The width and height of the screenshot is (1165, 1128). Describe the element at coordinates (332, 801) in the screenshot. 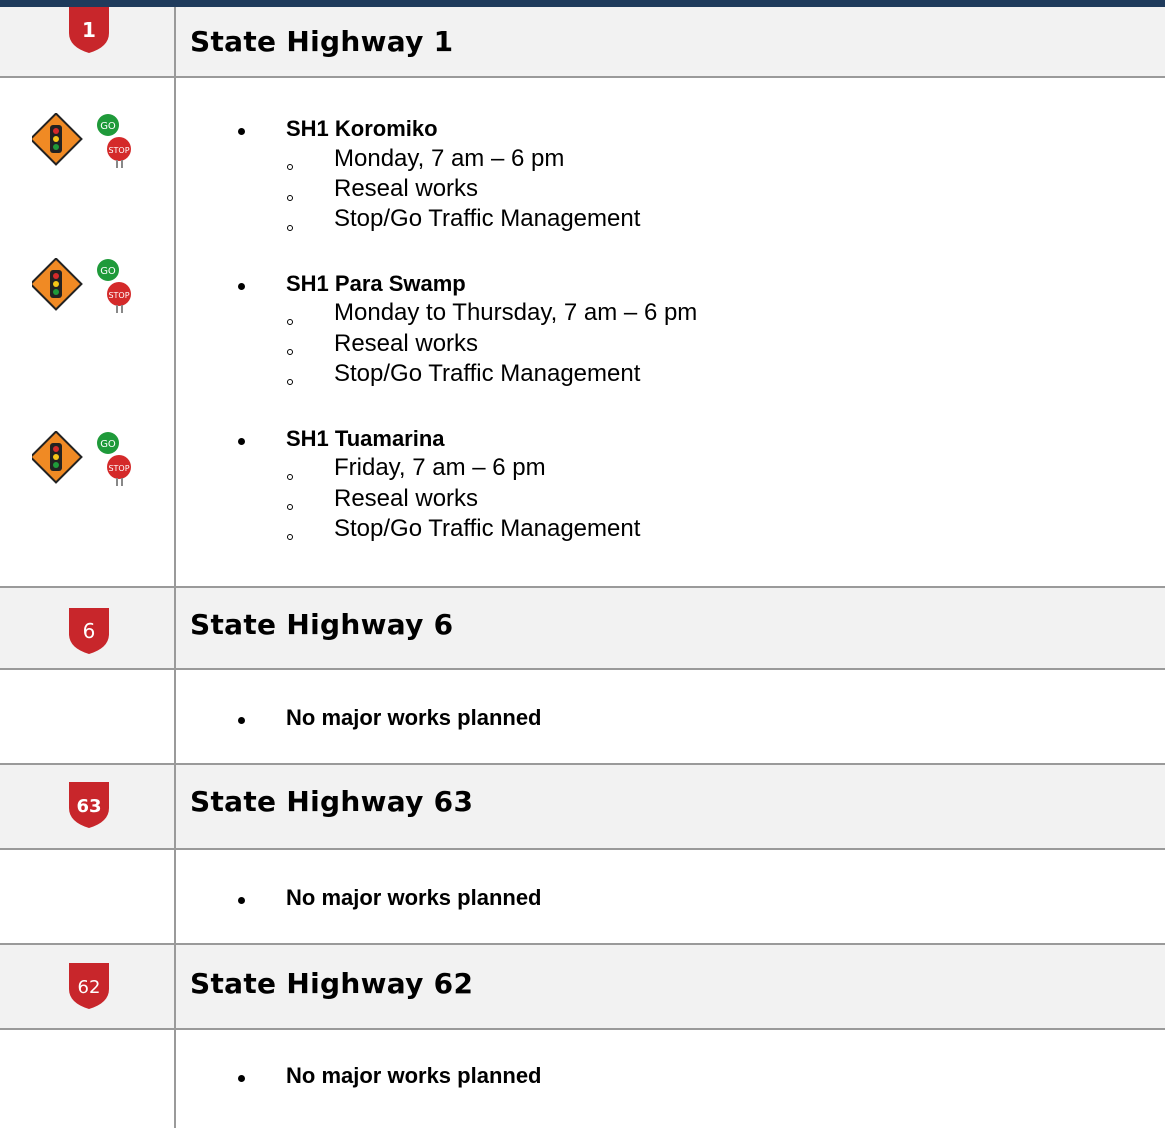

I see `section-title: State Highway 63` at that location.